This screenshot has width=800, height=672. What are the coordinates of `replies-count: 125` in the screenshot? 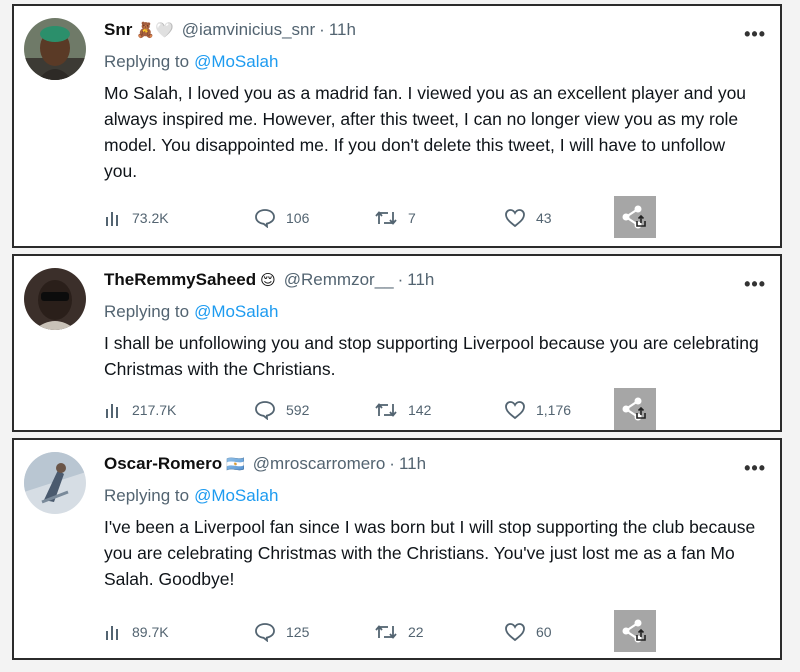 It's located at (298, 632).